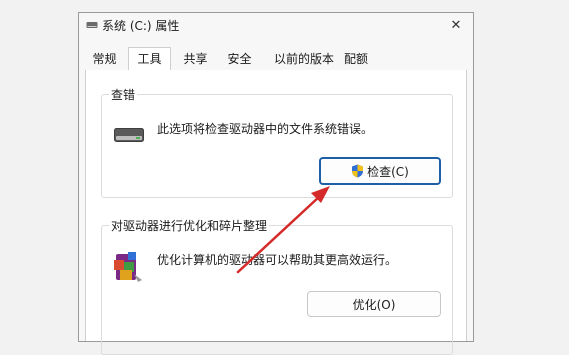 The width and height of the screenshot is (569, 355). I want to click on optimize-button: 优化(O), so click(374, 304).